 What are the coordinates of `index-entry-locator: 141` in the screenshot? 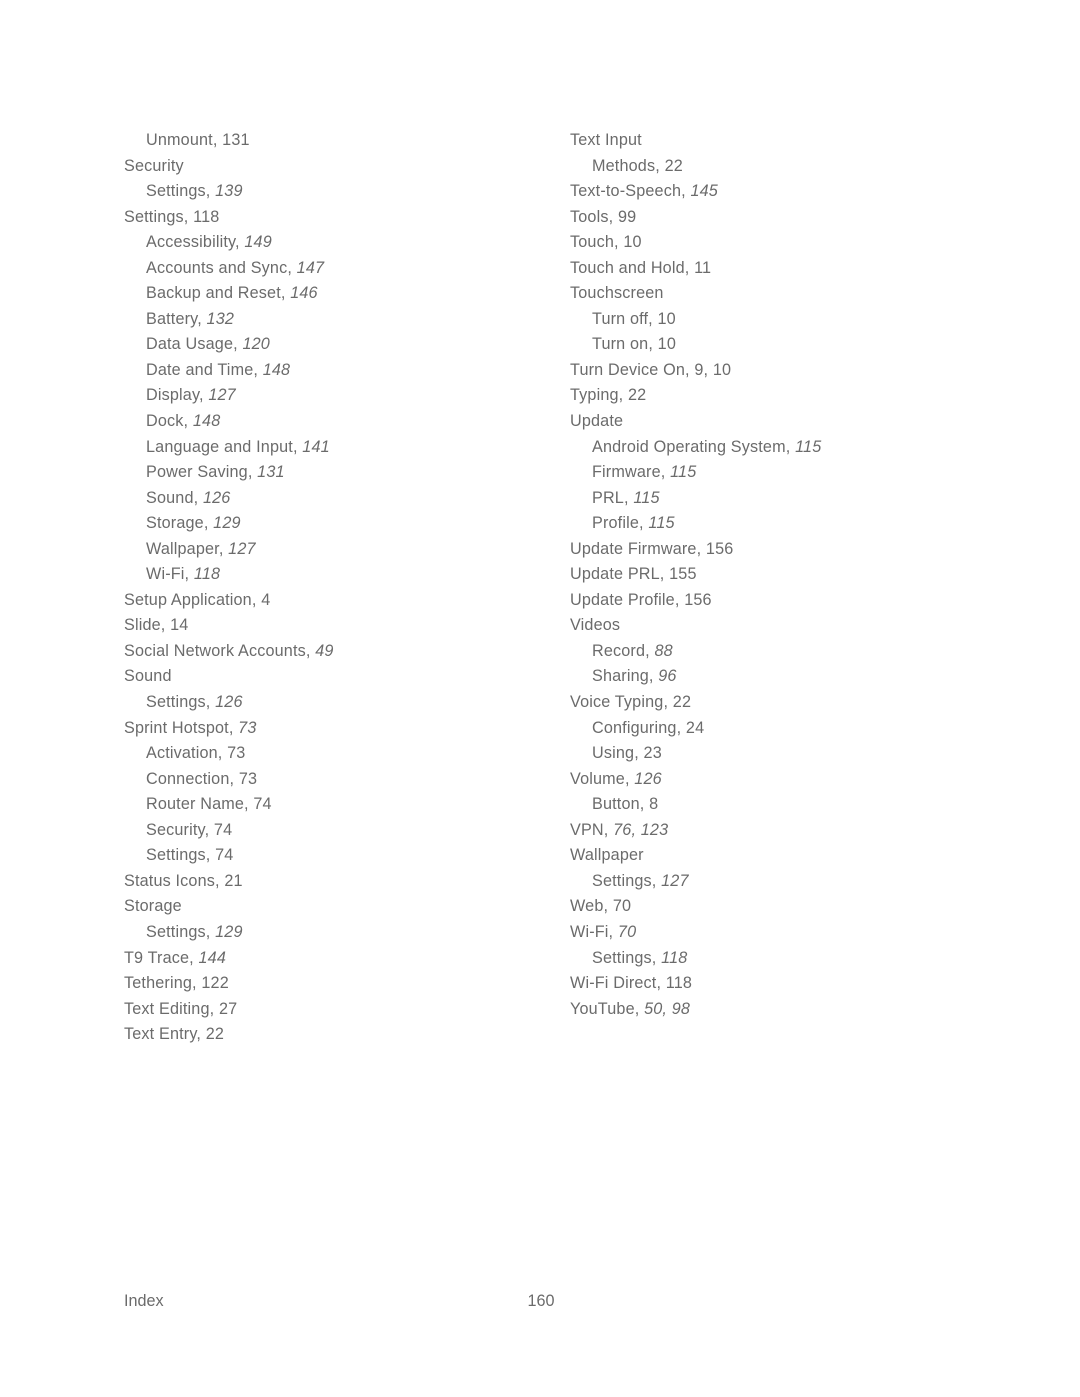 It's located at (316, 446).